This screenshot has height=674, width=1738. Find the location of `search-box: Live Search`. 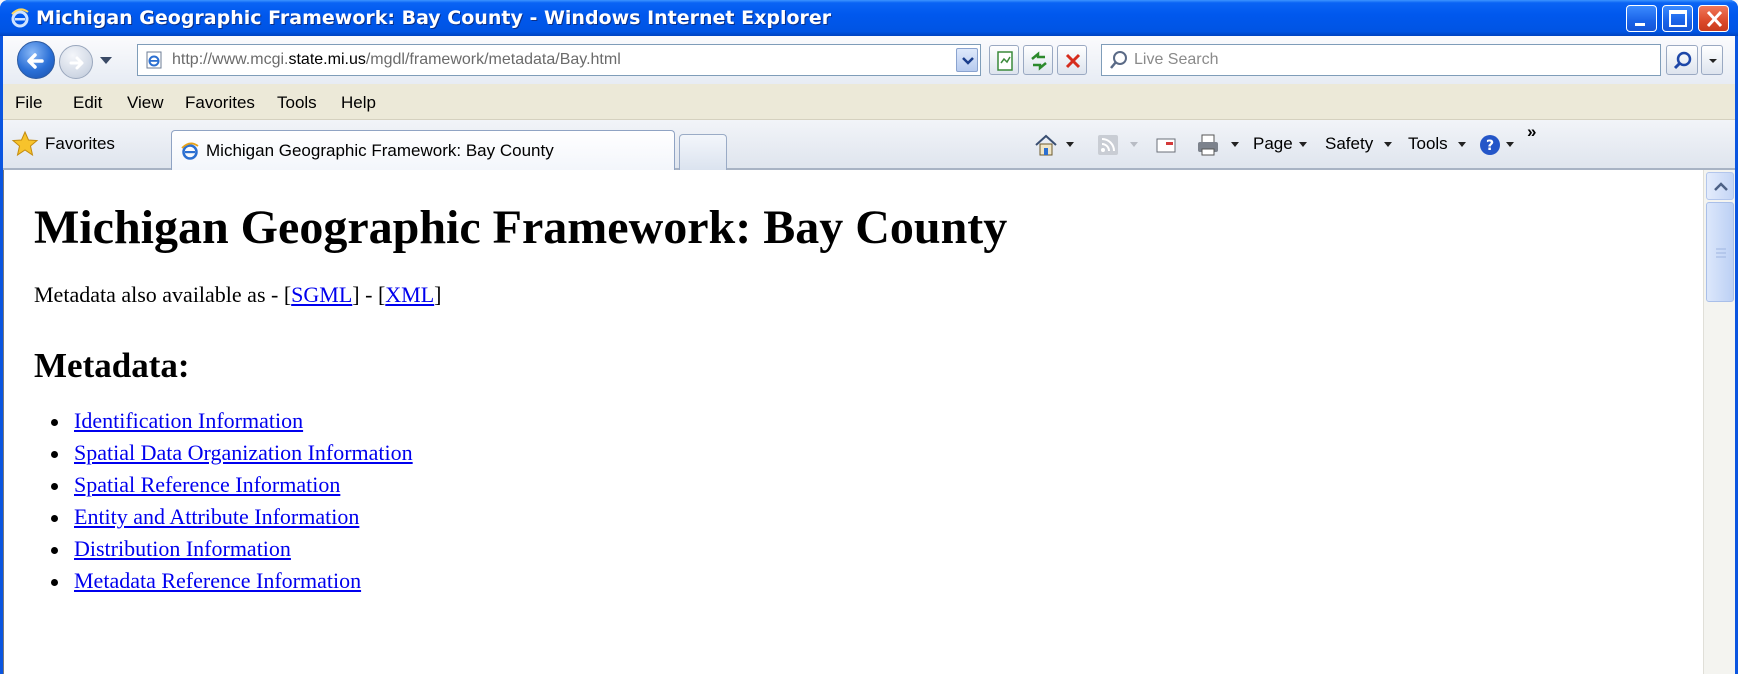

search-box: Live Search is located at coordinates (1381, 60).